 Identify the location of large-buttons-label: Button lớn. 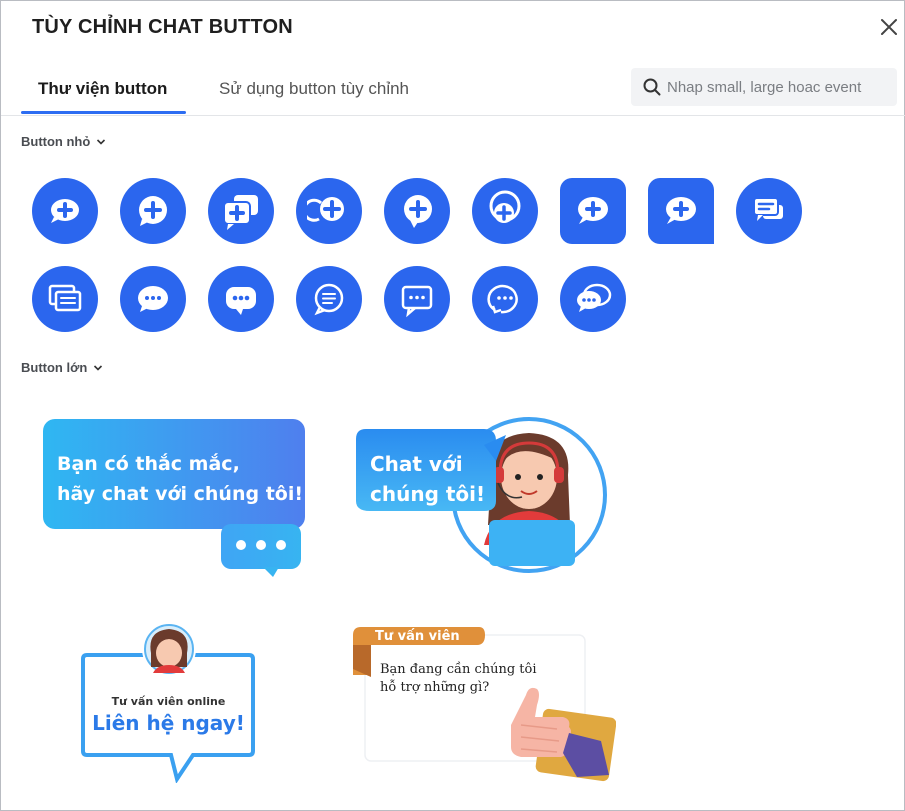
(54, 367).